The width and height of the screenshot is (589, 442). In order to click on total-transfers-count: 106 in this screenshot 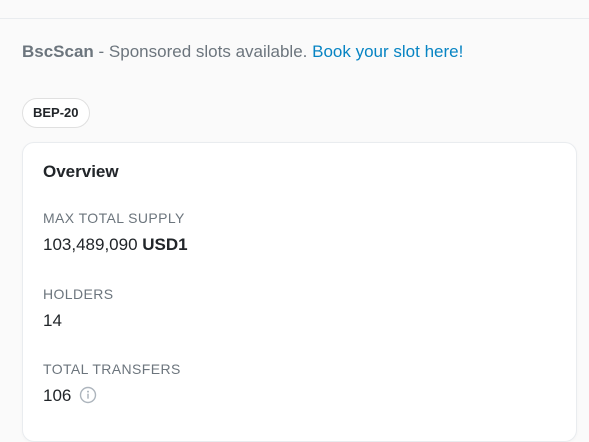, I will do `click(57, 395)`.